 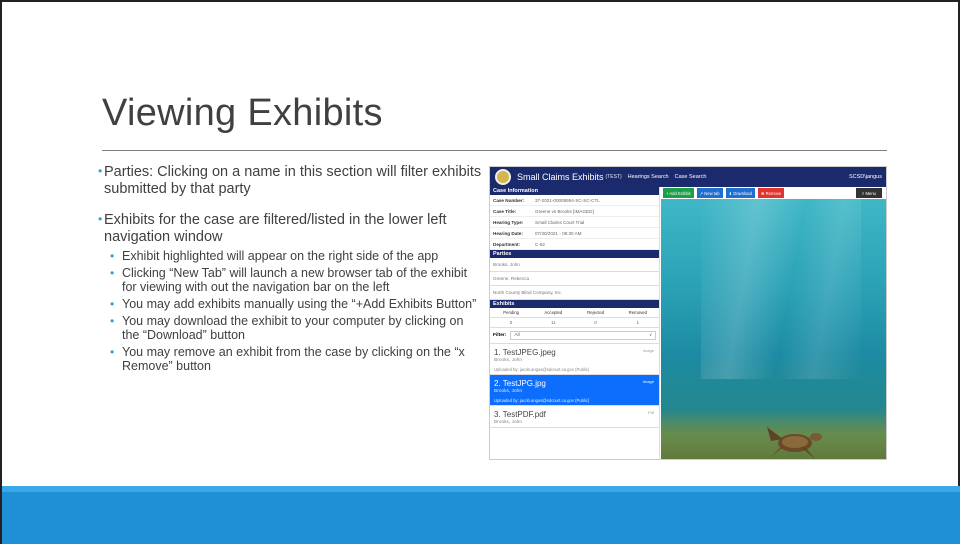 What do you see at coordinates (613, 177) in the screenshot?
I see `env-badge: (TEST)` at bounding box center [613, 177].